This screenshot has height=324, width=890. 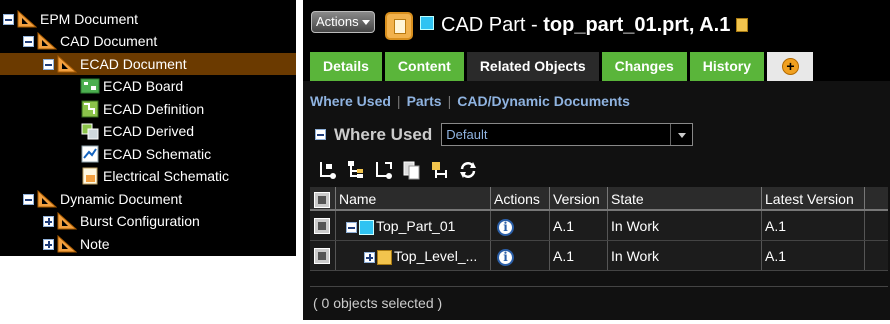 What do you see at coordinates (356, 170) in the screenshot?
I see `insert-tree-icon` at bounding box center [356, 170].